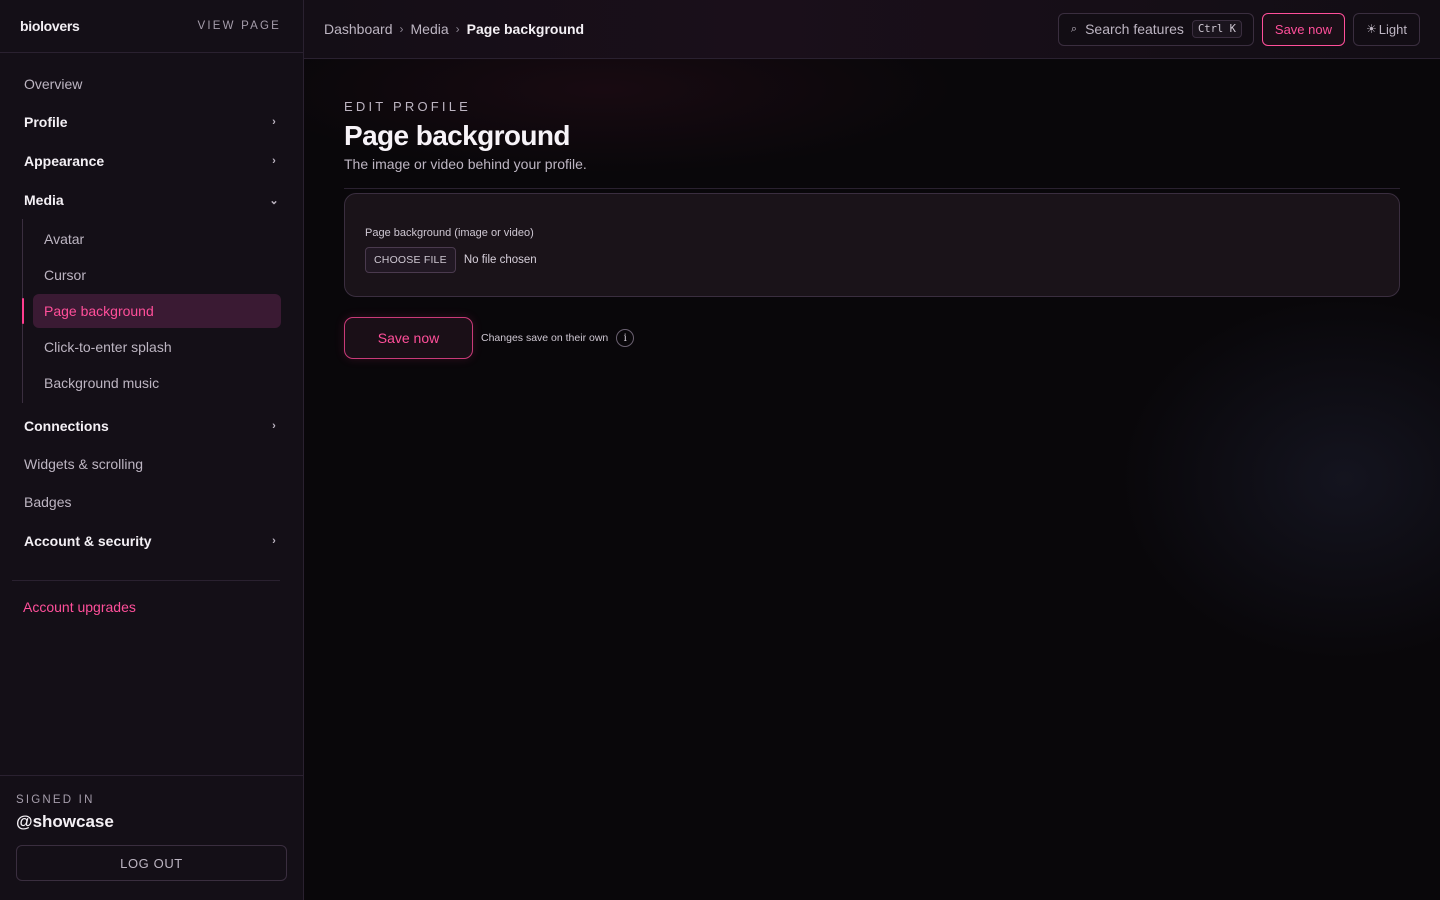 The image size is (1440, 900). What do you see at coordinates (55, 800) in the screenshot?
I see `signed-in-label: SIGNED IN` at bounding box center [55, 800].